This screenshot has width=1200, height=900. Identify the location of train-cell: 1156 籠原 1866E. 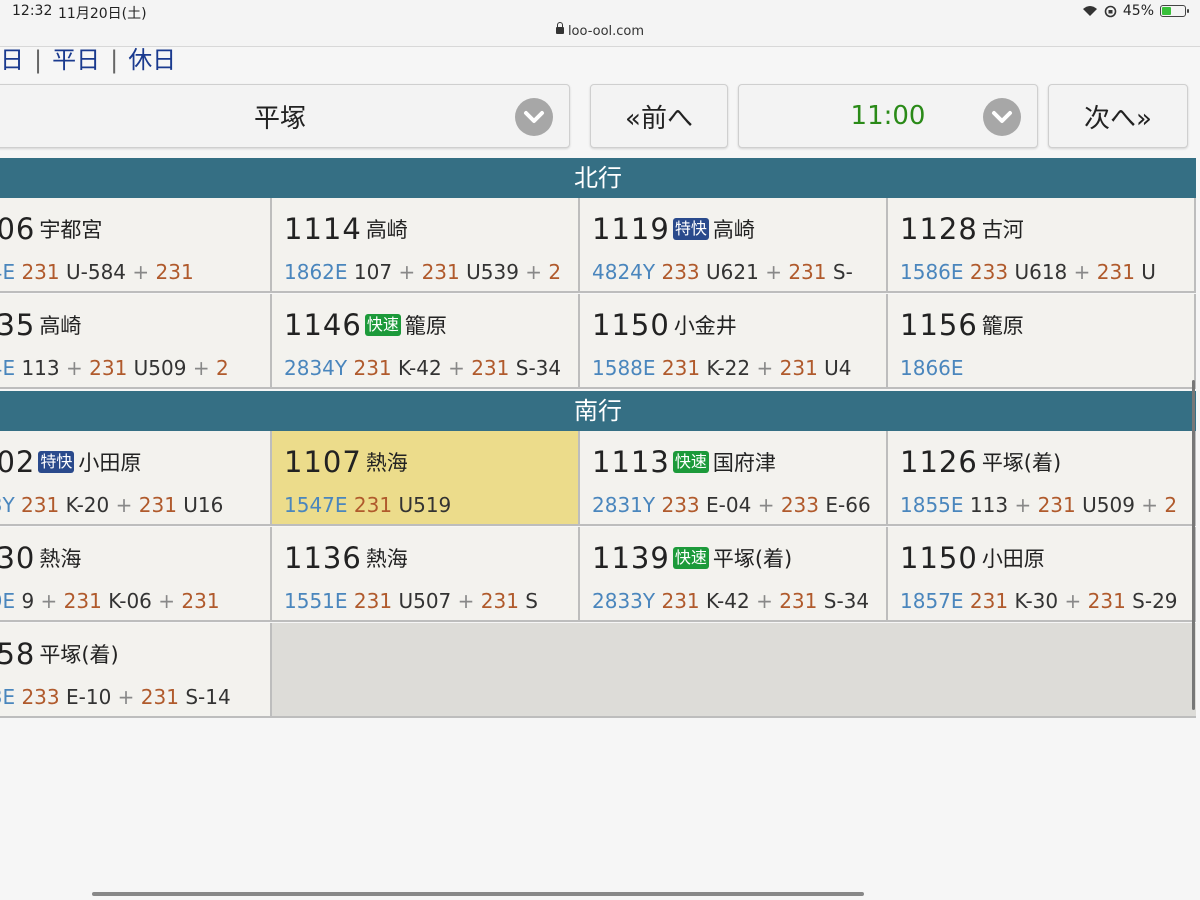
(1042, 341).